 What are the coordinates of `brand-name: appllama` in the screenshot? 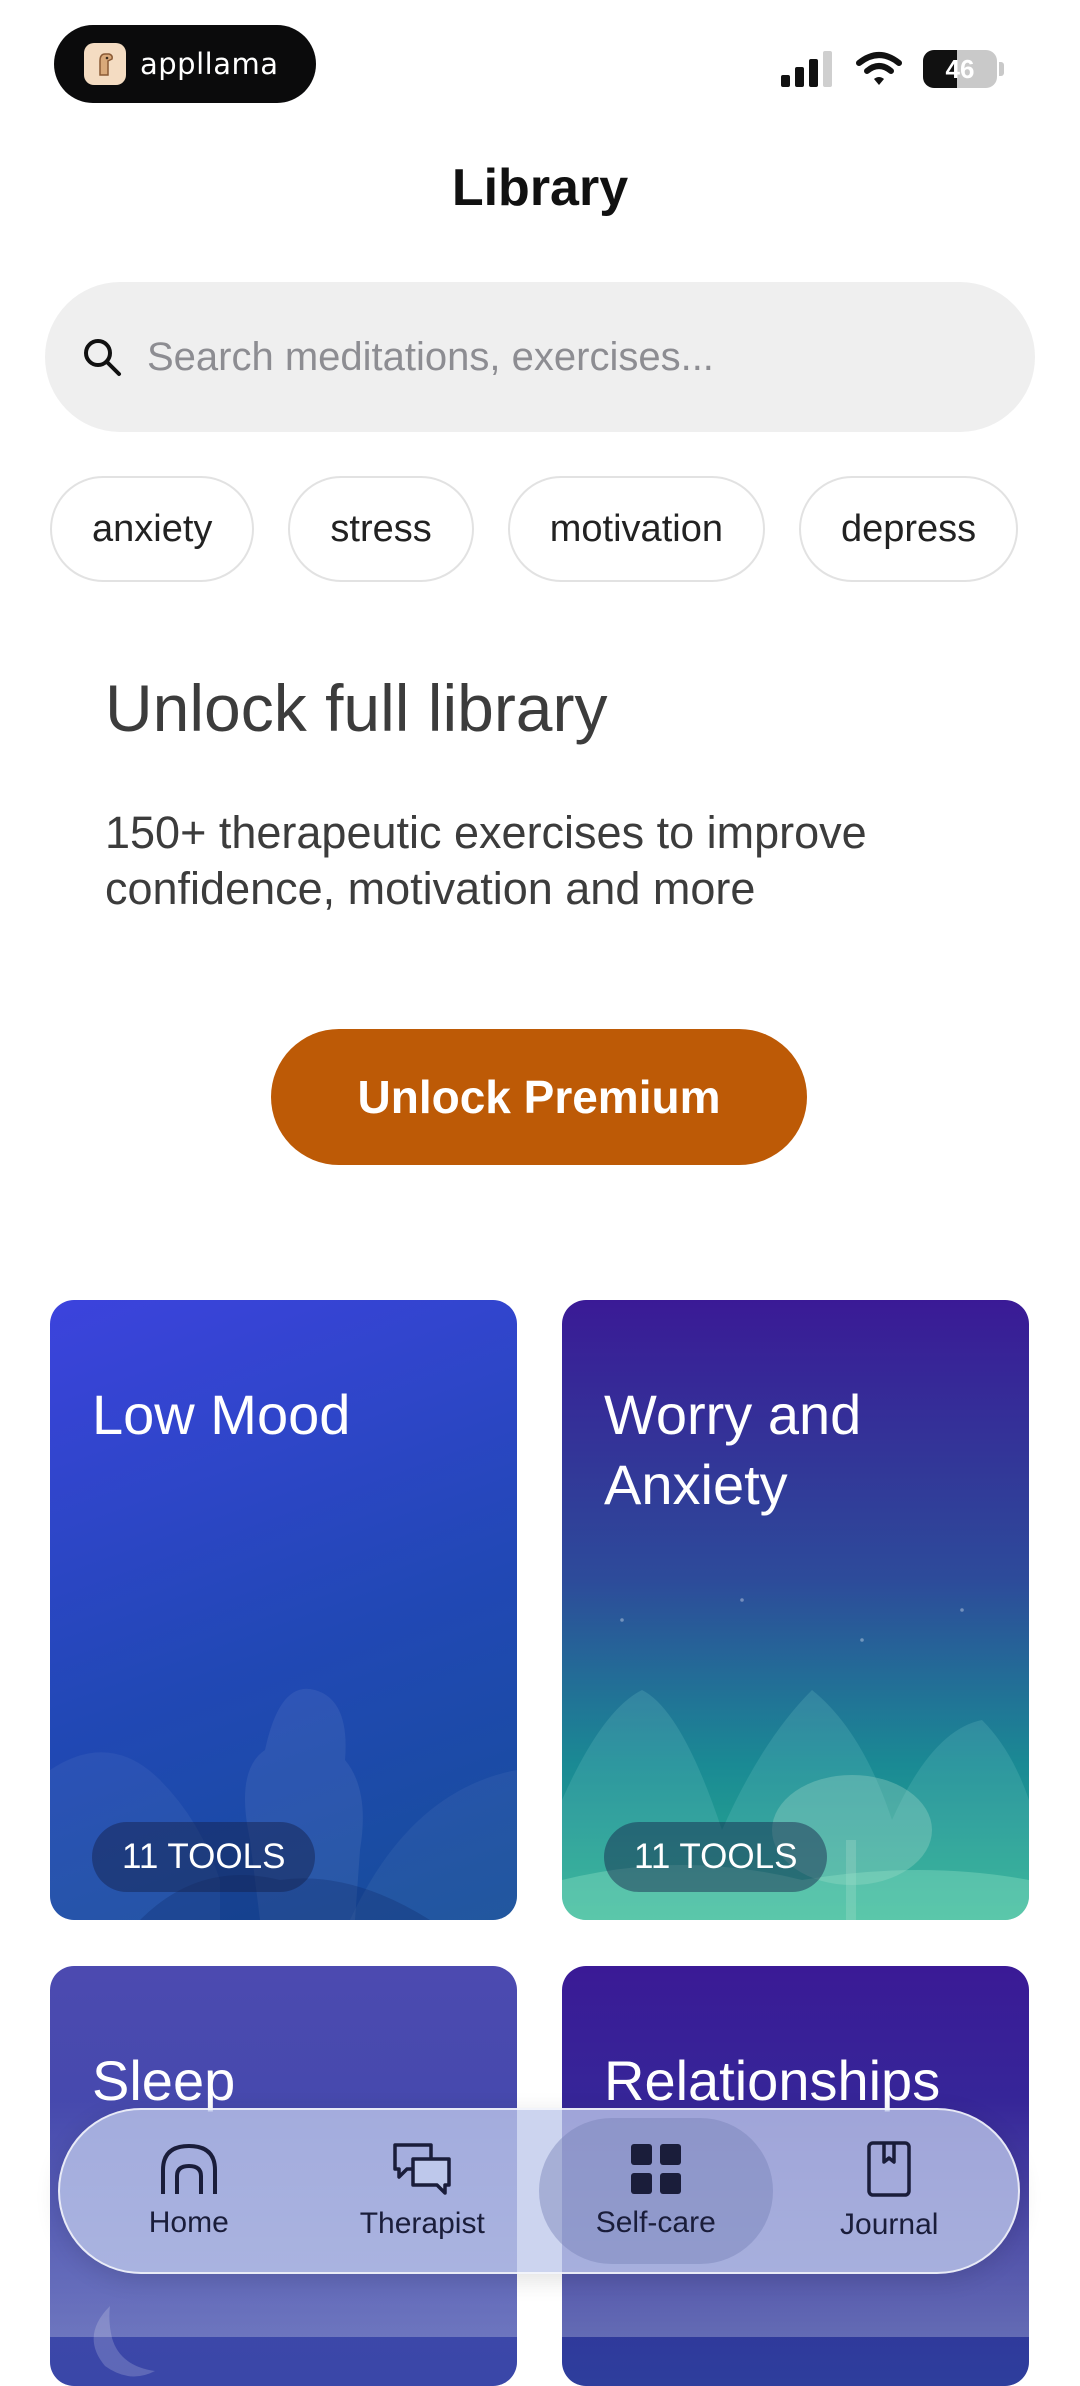 It's located at (209, 64).